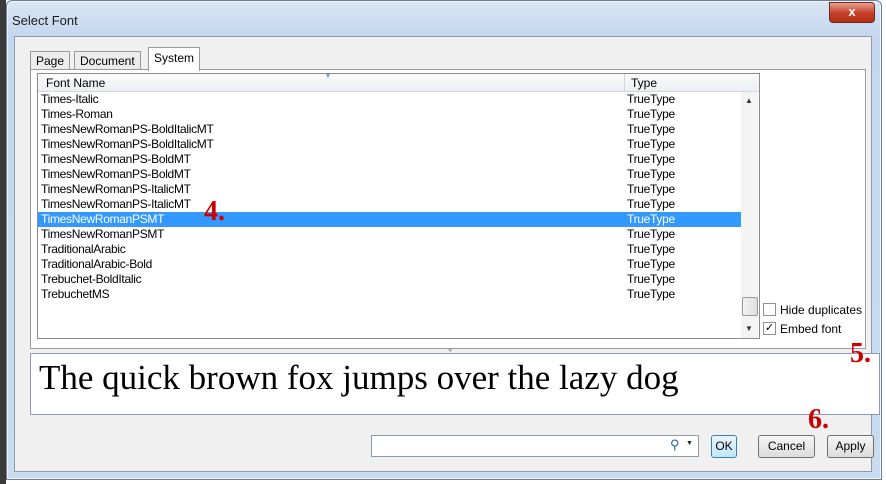 This screenshot has height=484, width=886. I want to click on hide-duplicates-option: Hide duplicates, so click(812, 310).